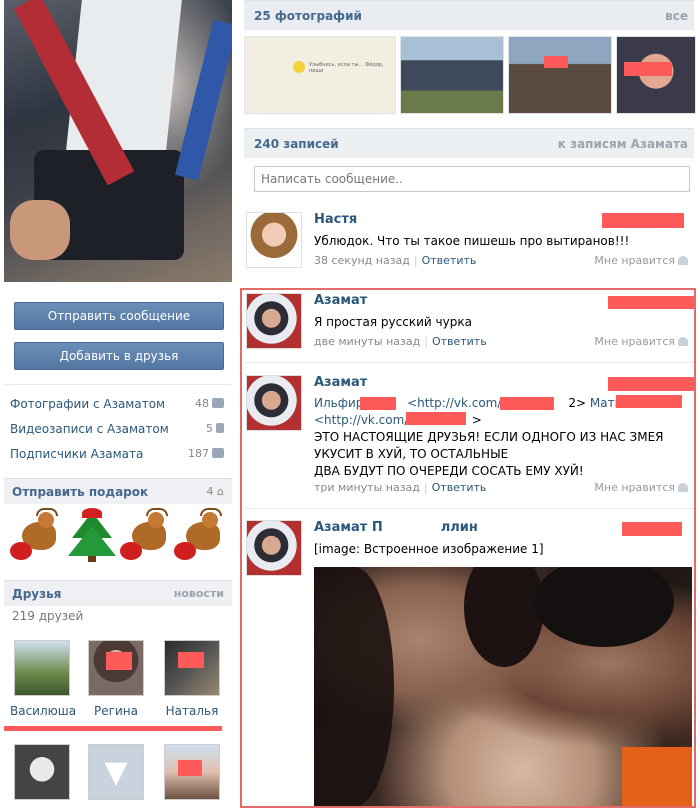  I want to click on gift-count: 4, so click(210, 491).